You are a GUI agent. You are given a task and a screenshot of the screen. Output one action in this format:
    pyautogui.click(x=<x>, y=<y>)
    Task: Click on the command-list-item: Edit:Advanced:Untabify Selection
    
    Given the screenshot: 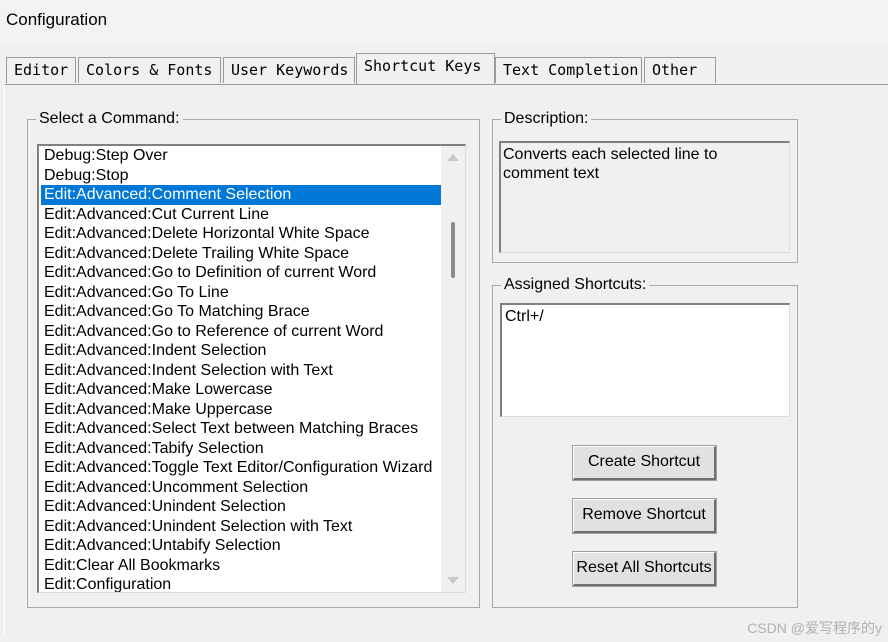 What is the action you would take?
    pyautogui.click(x=241, y=546)
    